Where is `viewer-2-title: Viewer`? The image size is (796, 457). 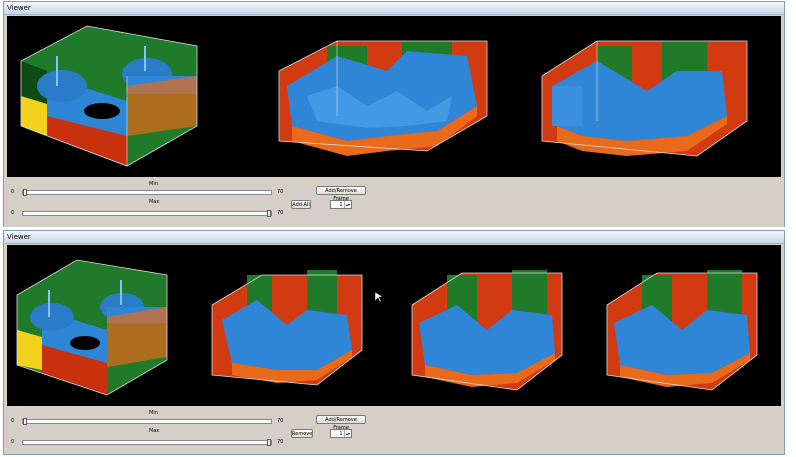 viewer-2-title: Viewer is located at coordinates (394, 237).